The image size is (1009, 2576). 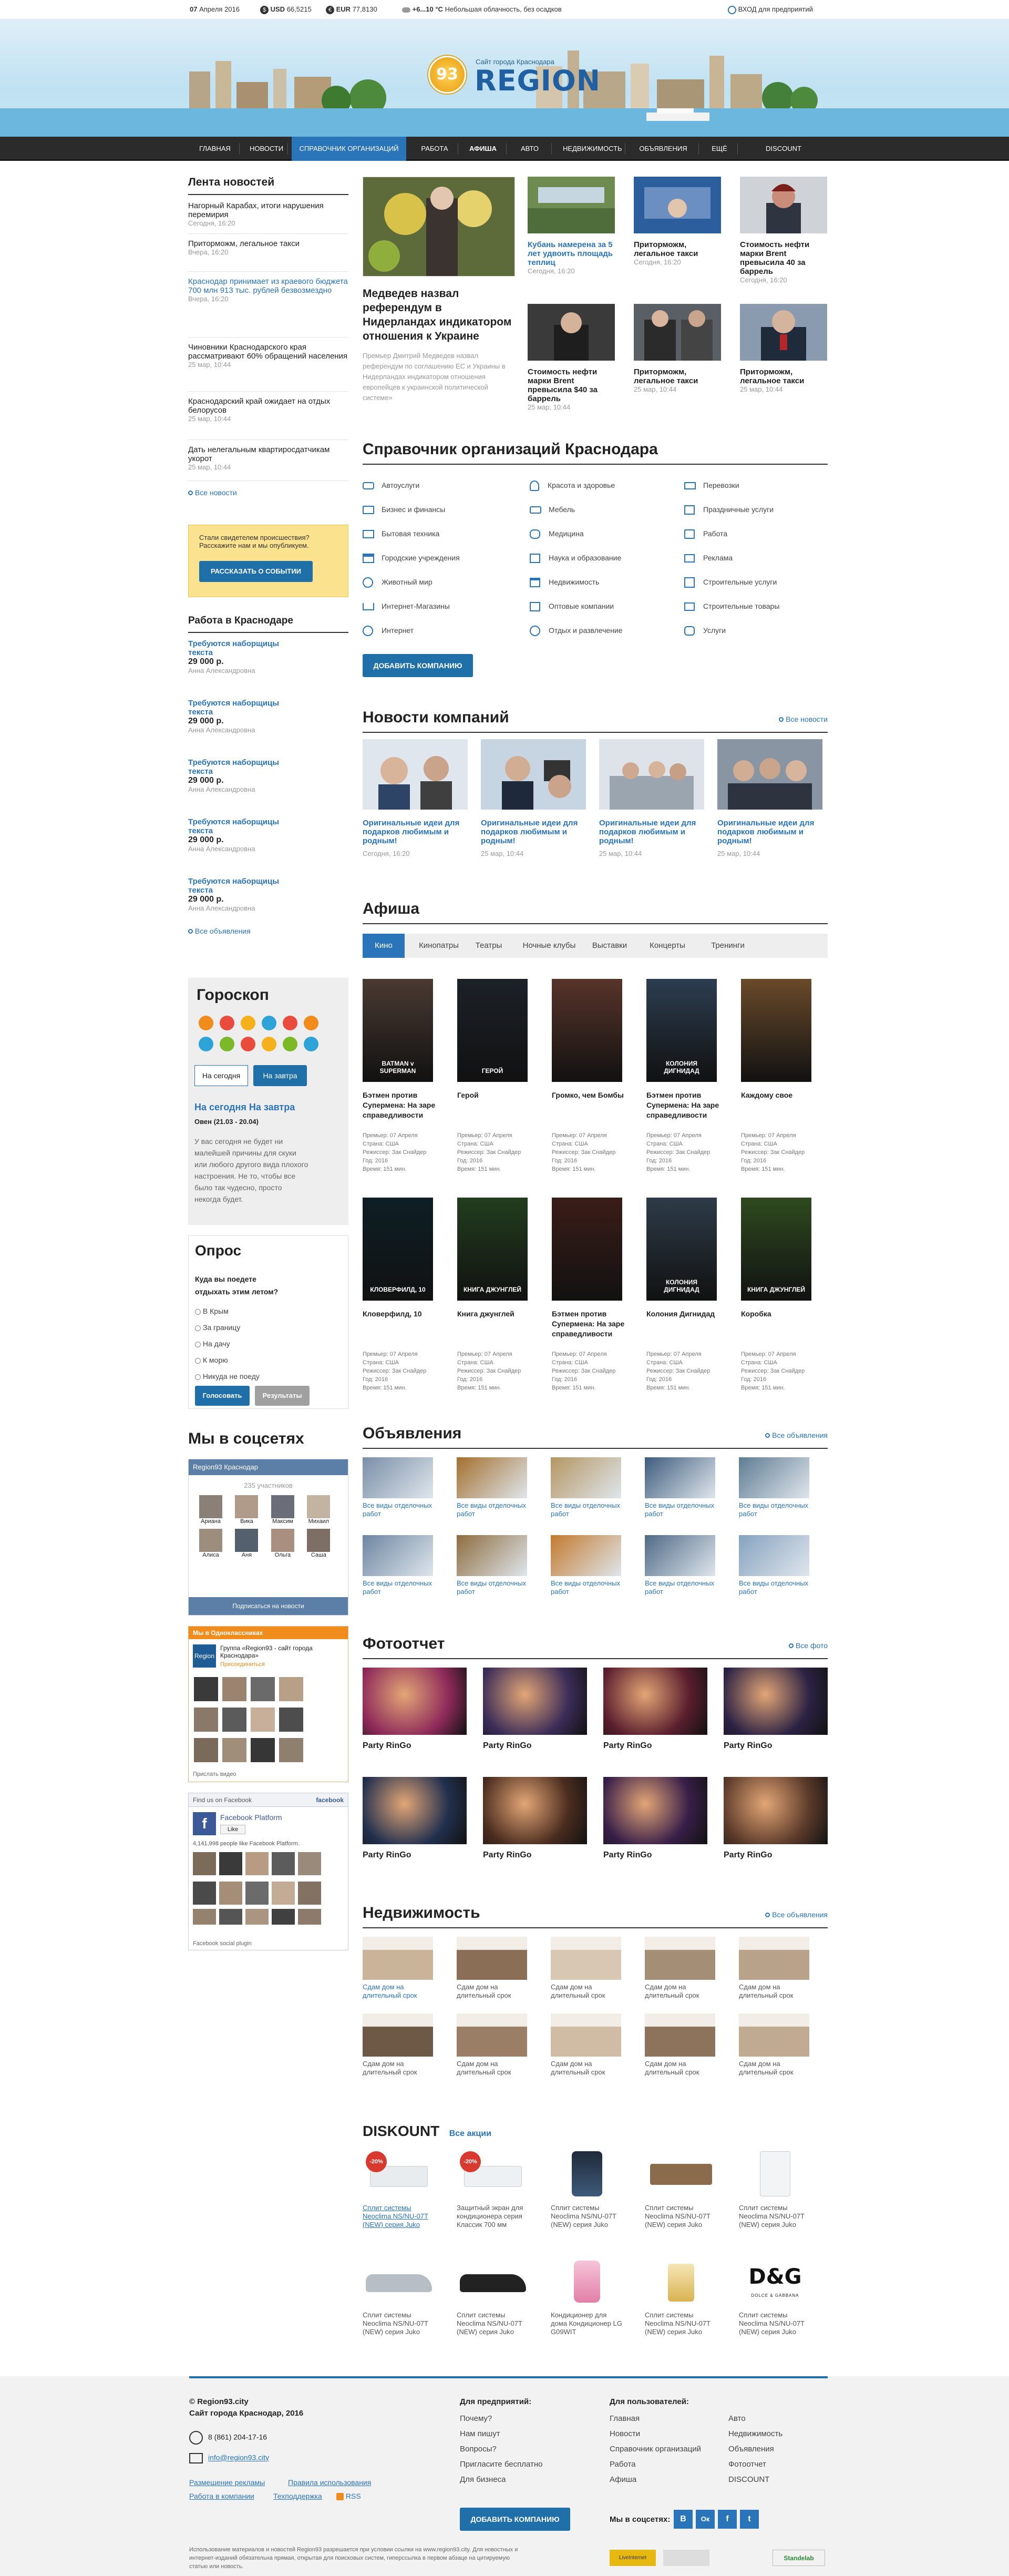 I want to click on footer-link: Нам пишут, so click(x=501, y=2433).